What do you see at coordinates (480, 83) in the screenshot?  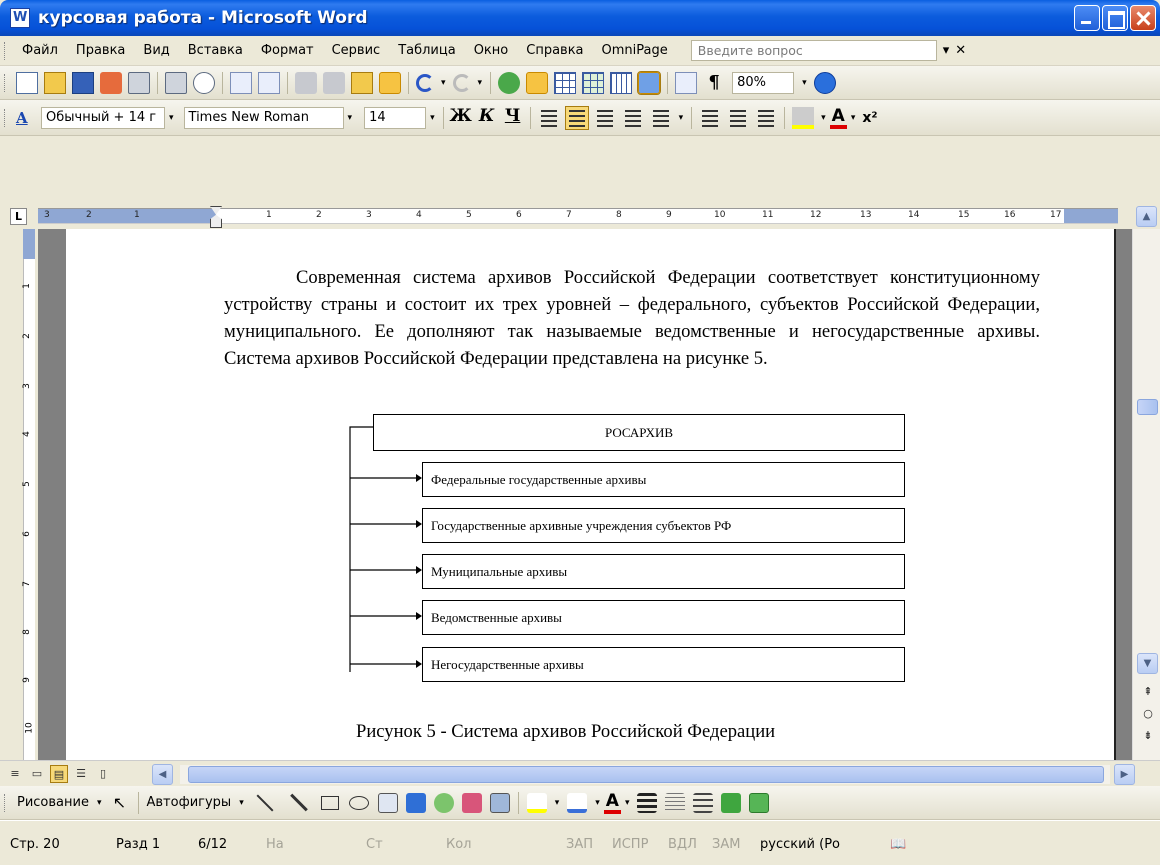 I see `redo-dropdown-icon: ▾` at bounding box center [480, 83].